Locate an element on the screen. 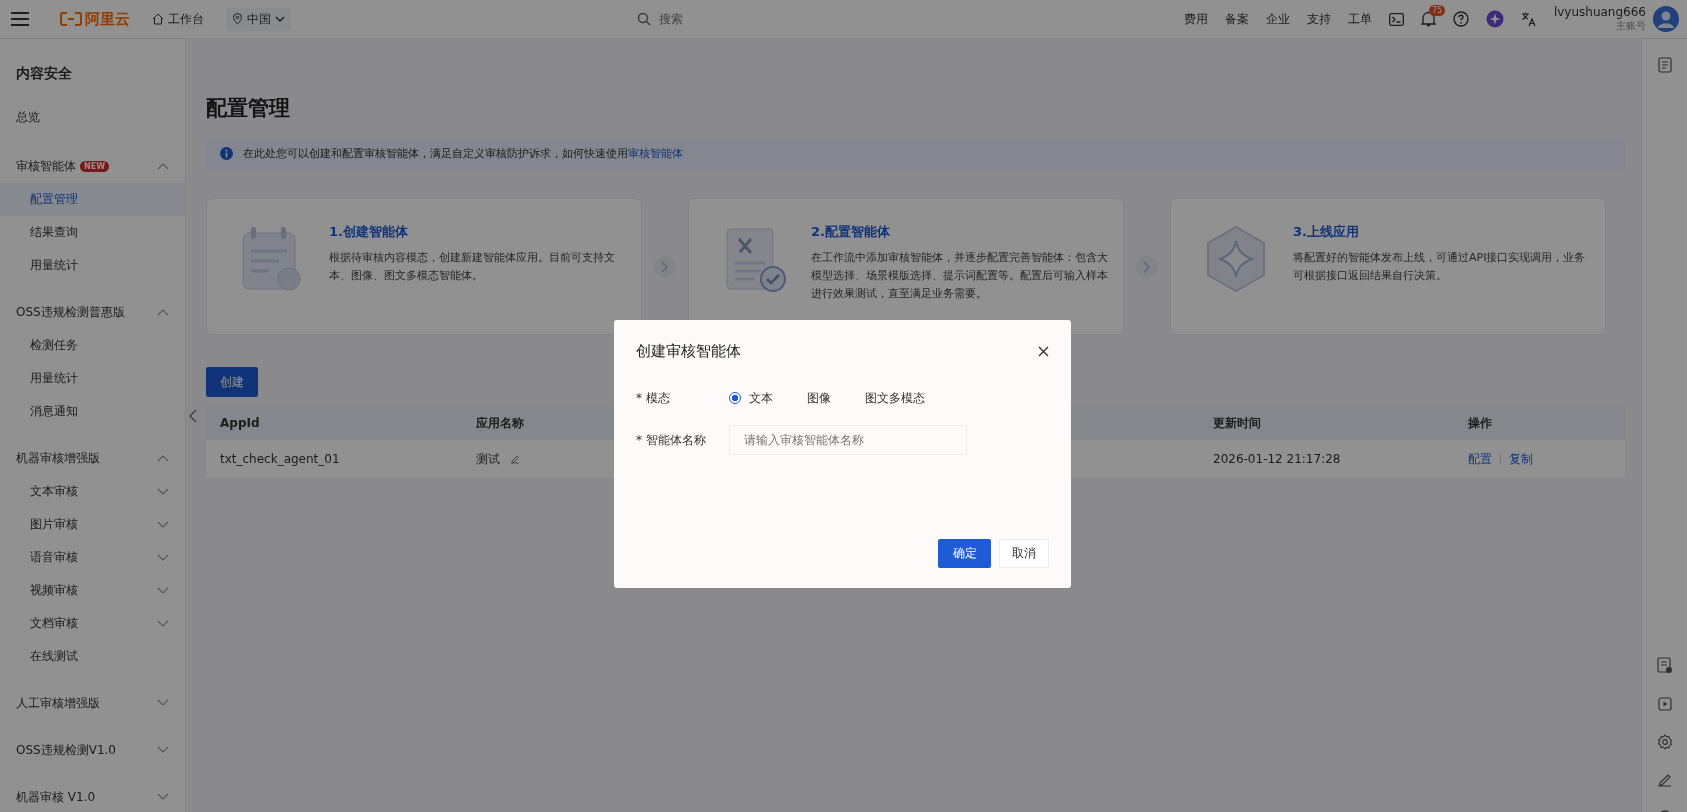 This screenshot has height=812, width=1687. search-icon is located at coordinates (644, 19).